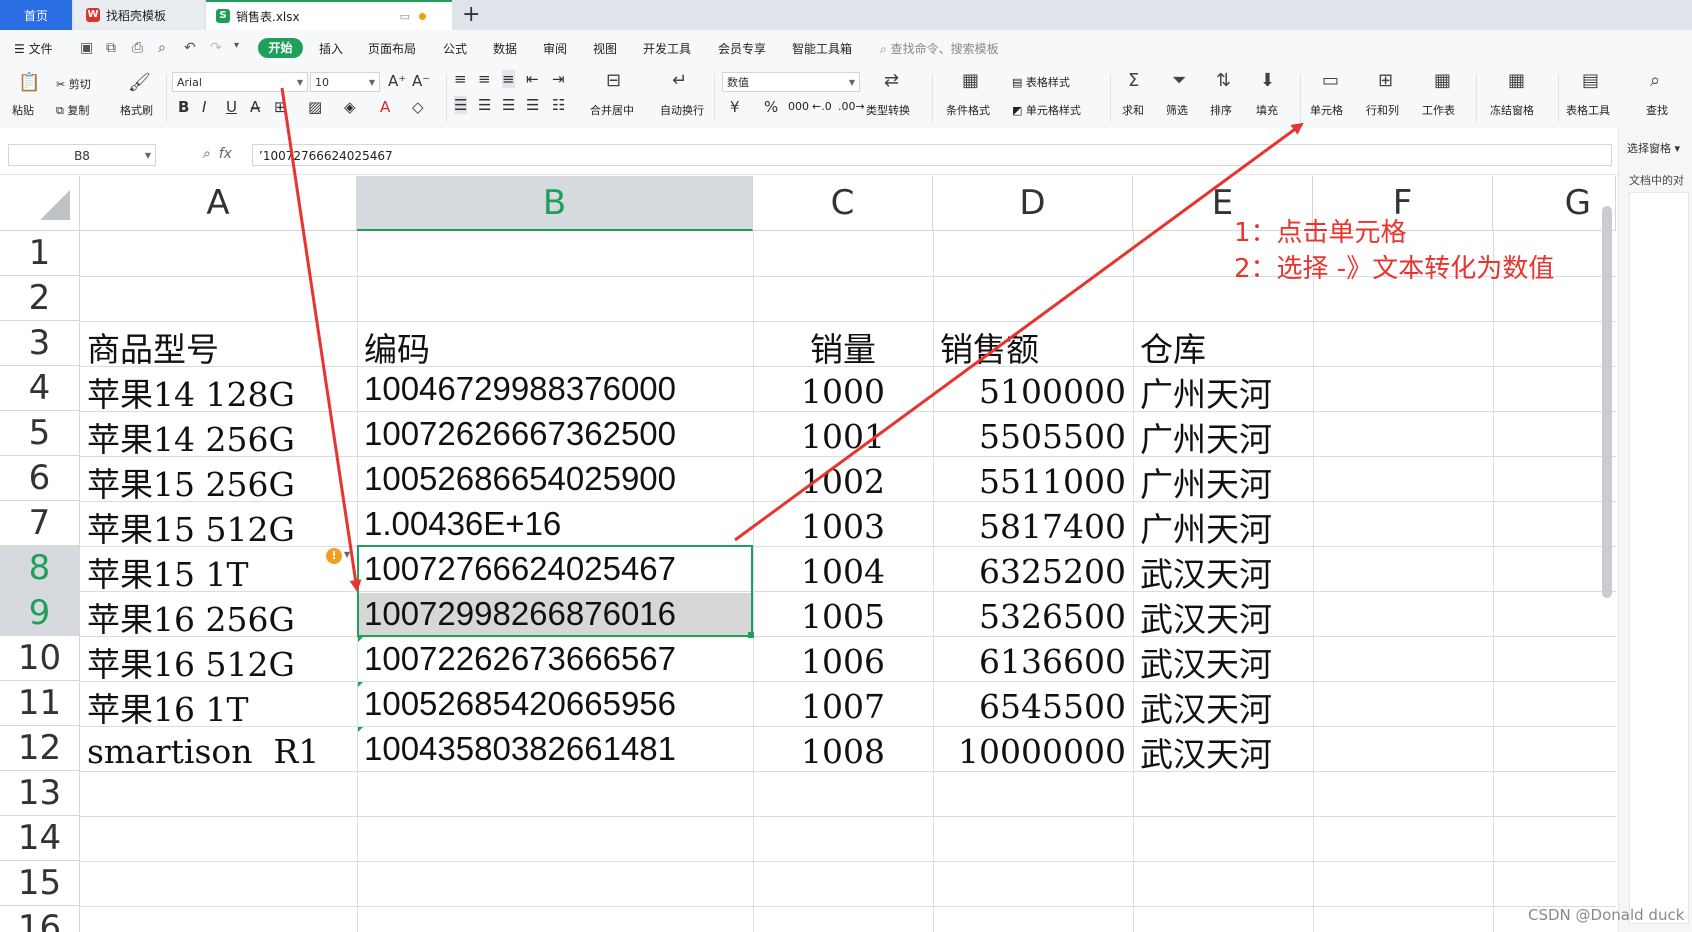 This screenshot has width=1692, height=932. What do you see at coordinates (40, 253) in the screenshot?
I see `row-header-1: 1` at bounding box center [40, 253].